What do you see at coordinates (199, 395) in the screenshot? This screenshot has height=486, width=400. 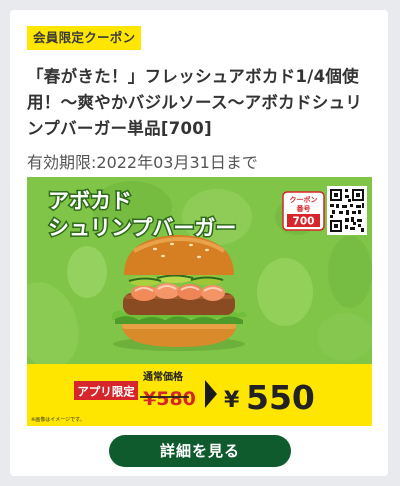 I see `price-bar: アプリ限定 通常価格 ¥580 ¥ 550 ※画像はイメージです。` at bounding box center [199, 395].